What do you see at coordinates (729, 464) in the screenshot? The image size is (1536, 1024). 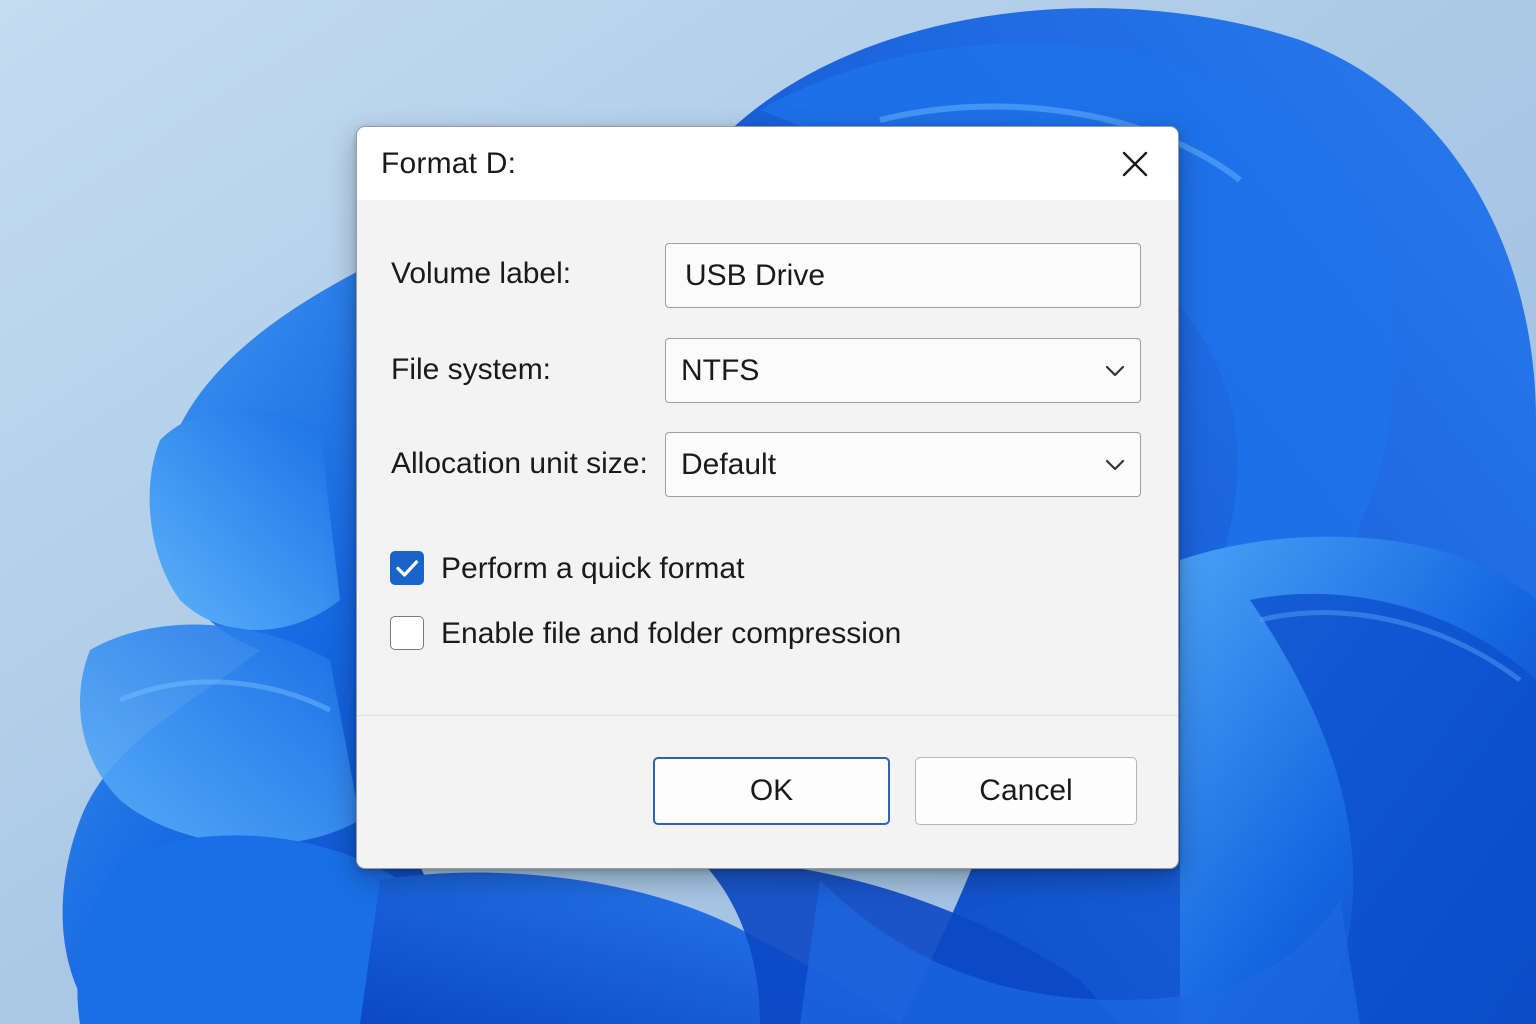 I see `allocation-unit-size-value: Default` at bounding box center [729, 464].